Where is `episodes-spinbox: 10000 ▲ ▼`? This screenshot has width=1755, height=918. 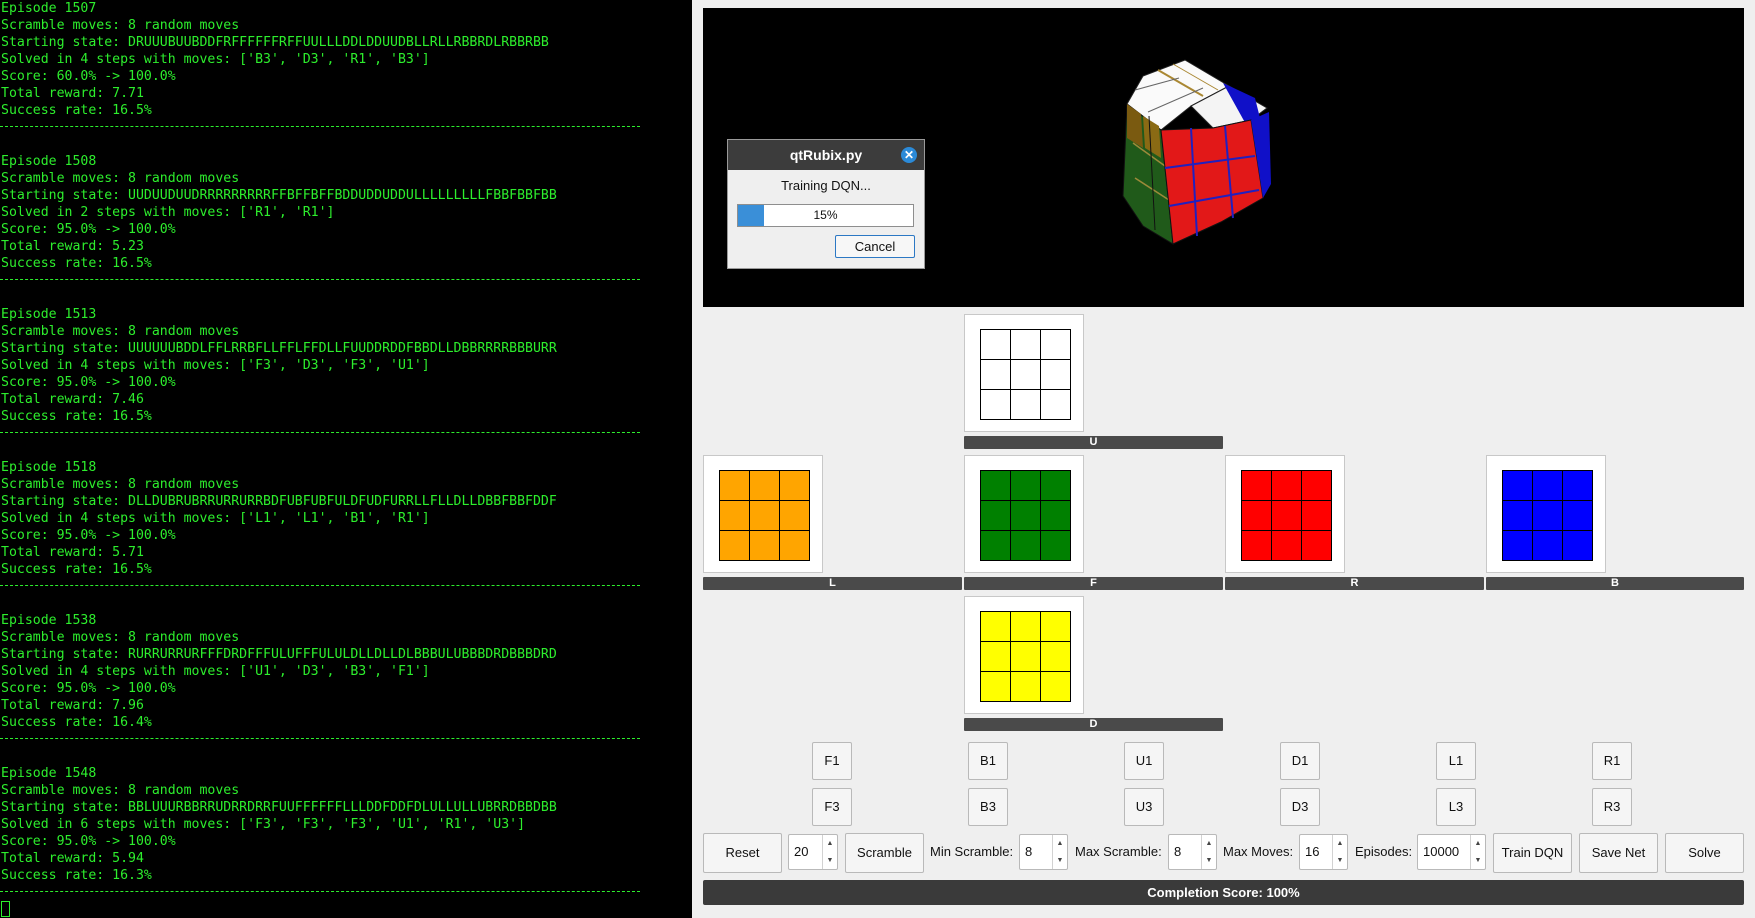 episodes-spinbox: 10000 ▲ ▼ is located at coordinates (1451, 852).